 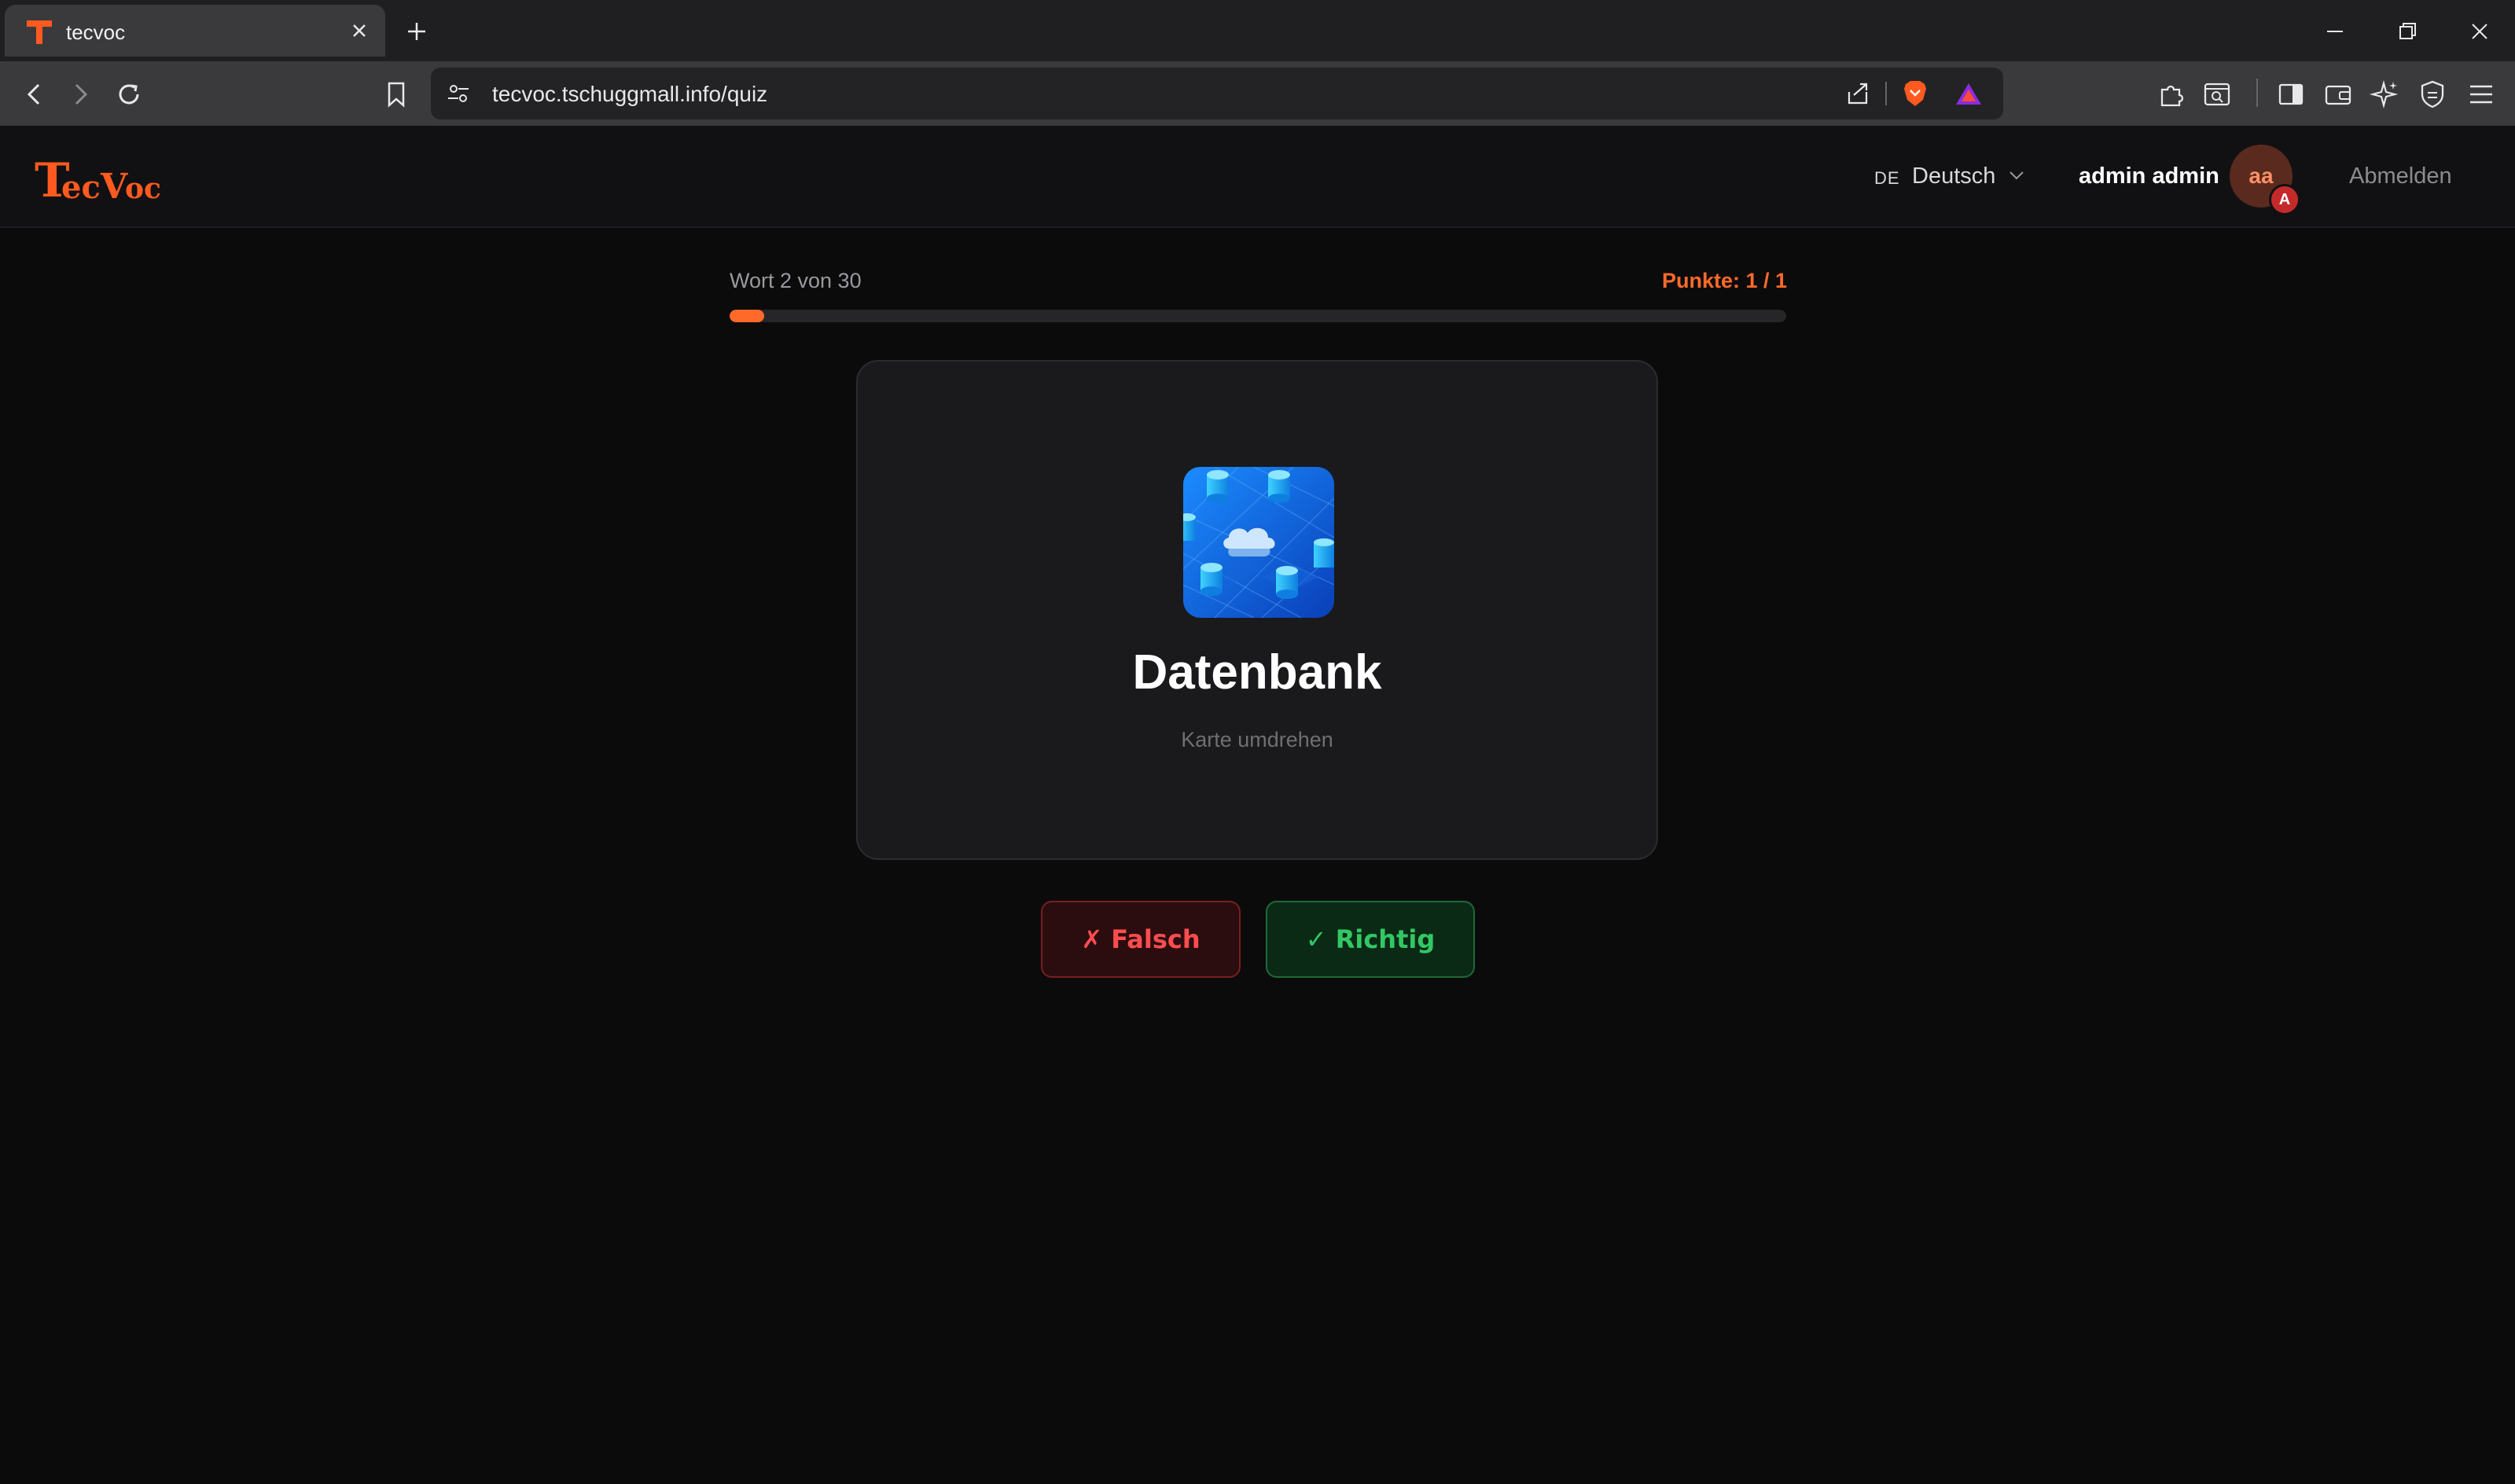 What do you see at coordinates (2481, 94) in the screenshot?
I see `menu-hamburger-icon` at bounding box center [2481, 94].